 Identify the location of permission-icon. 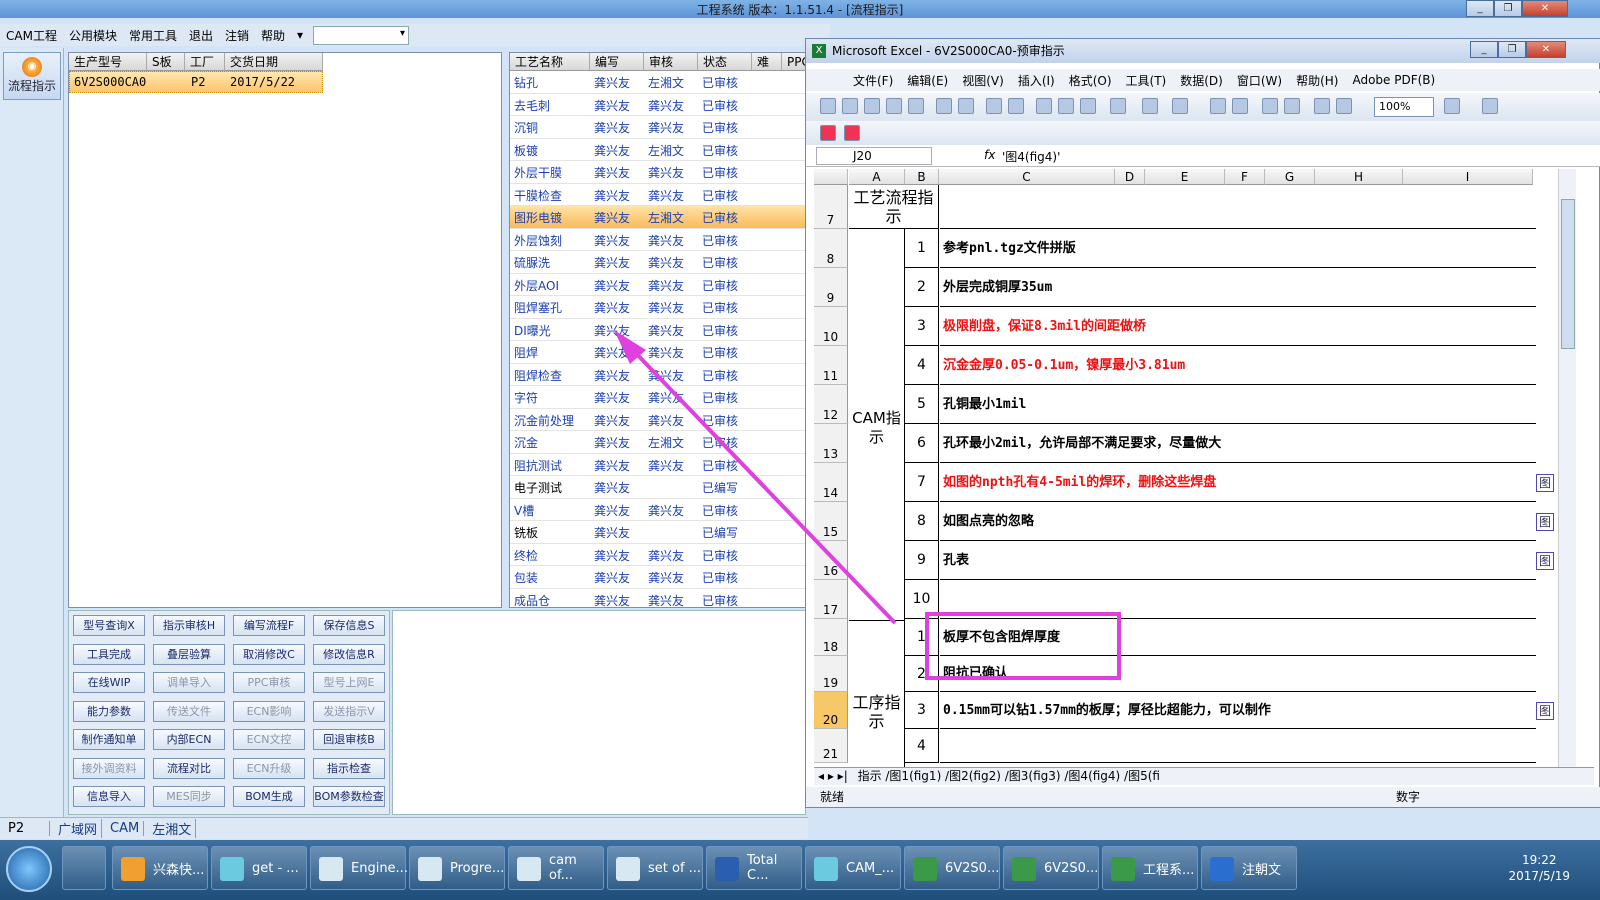
(894, 106).